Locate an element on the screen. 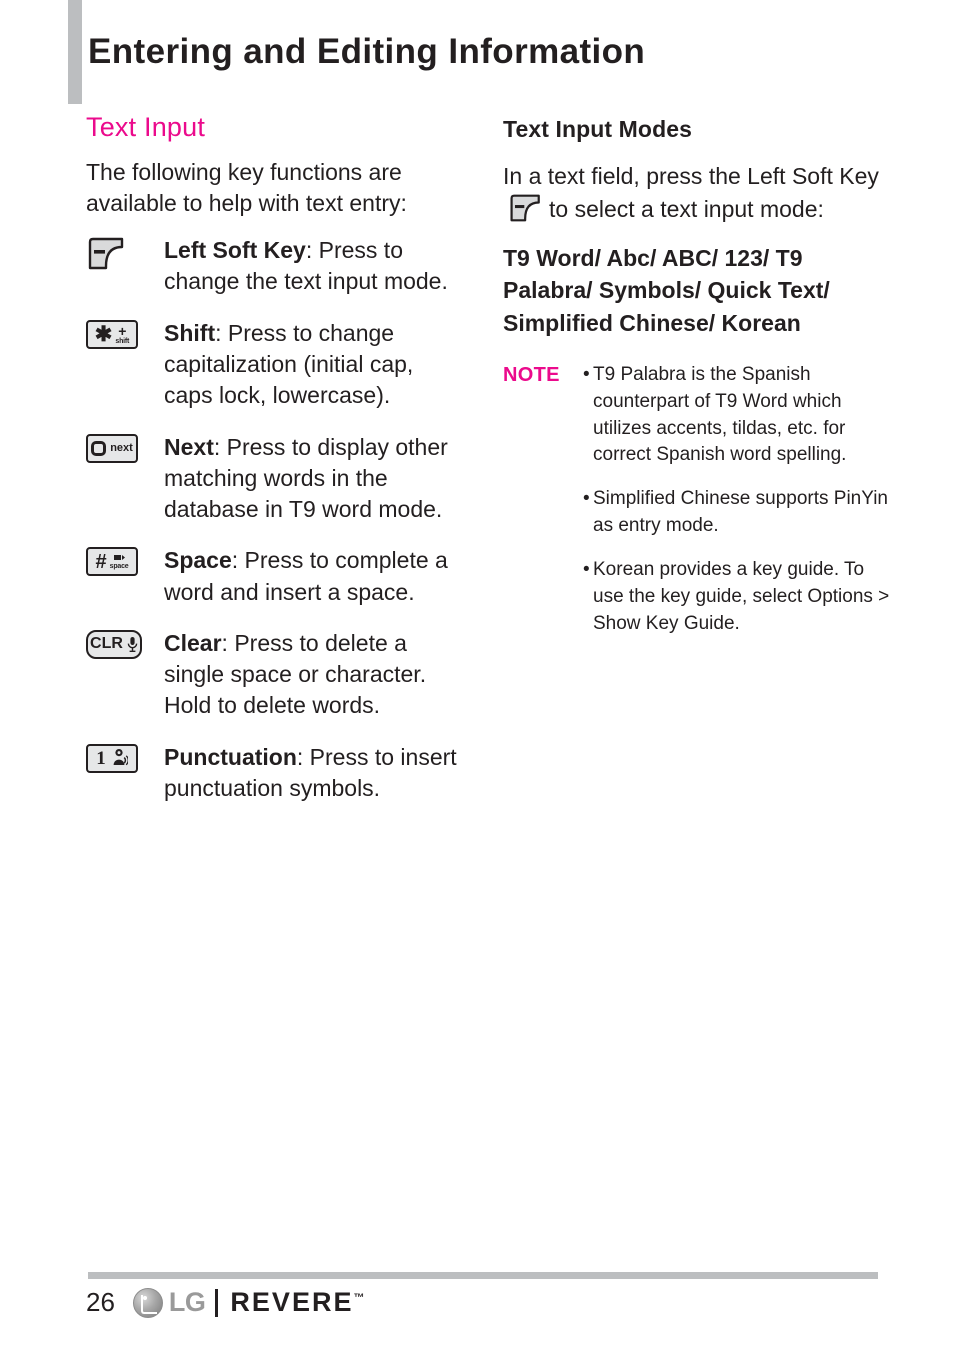 This screenshot has width=954, height=1372. space-label: space is located at coordinates (119, 566).